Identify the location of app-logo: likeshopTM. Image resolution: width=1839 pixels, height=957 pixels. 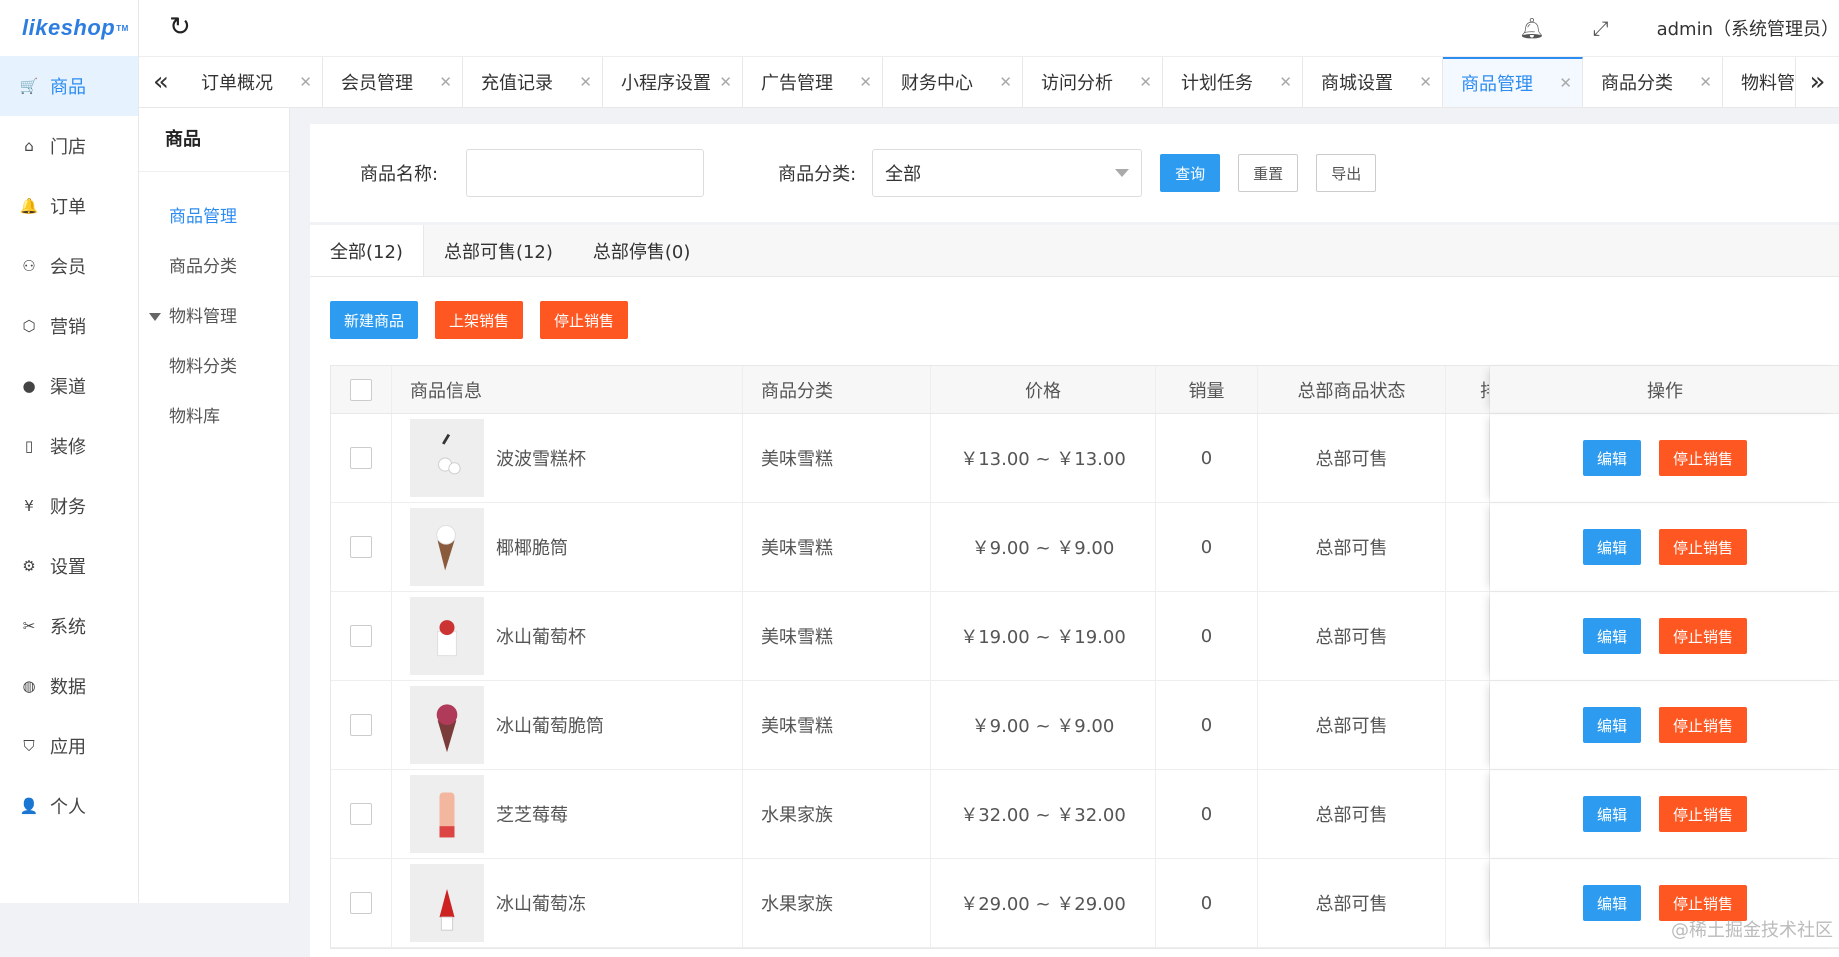
(69, 28).